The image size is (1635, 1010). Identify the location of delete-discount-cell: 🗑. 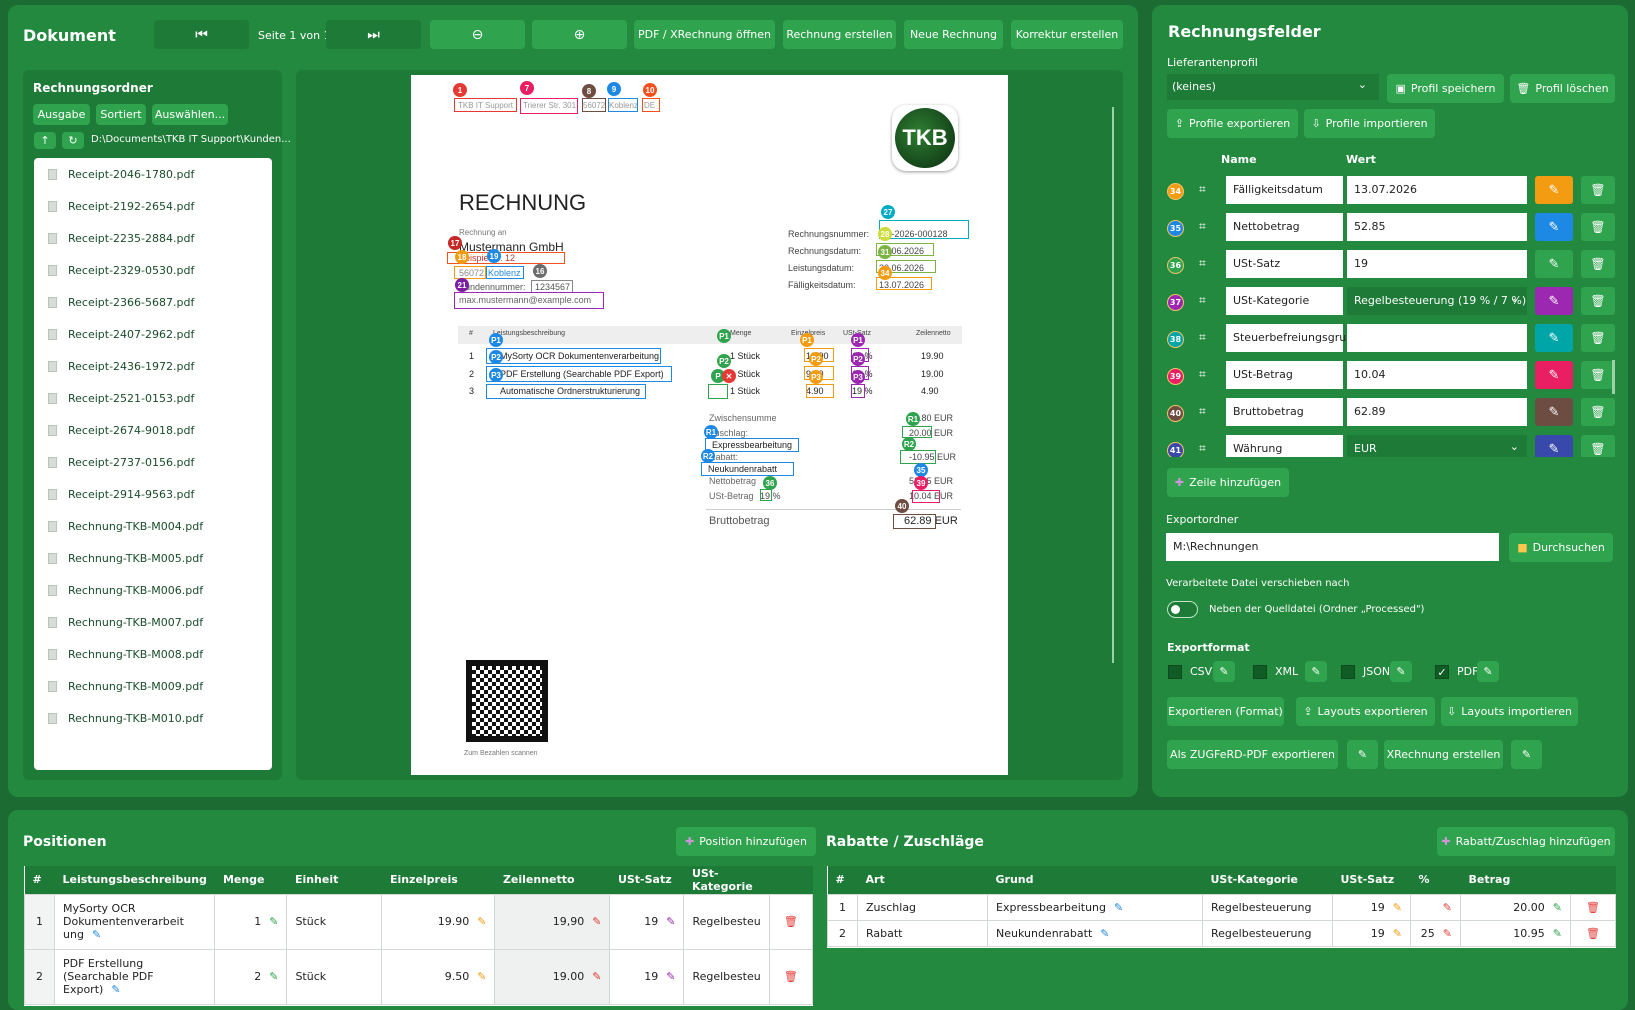
(1593, 933).